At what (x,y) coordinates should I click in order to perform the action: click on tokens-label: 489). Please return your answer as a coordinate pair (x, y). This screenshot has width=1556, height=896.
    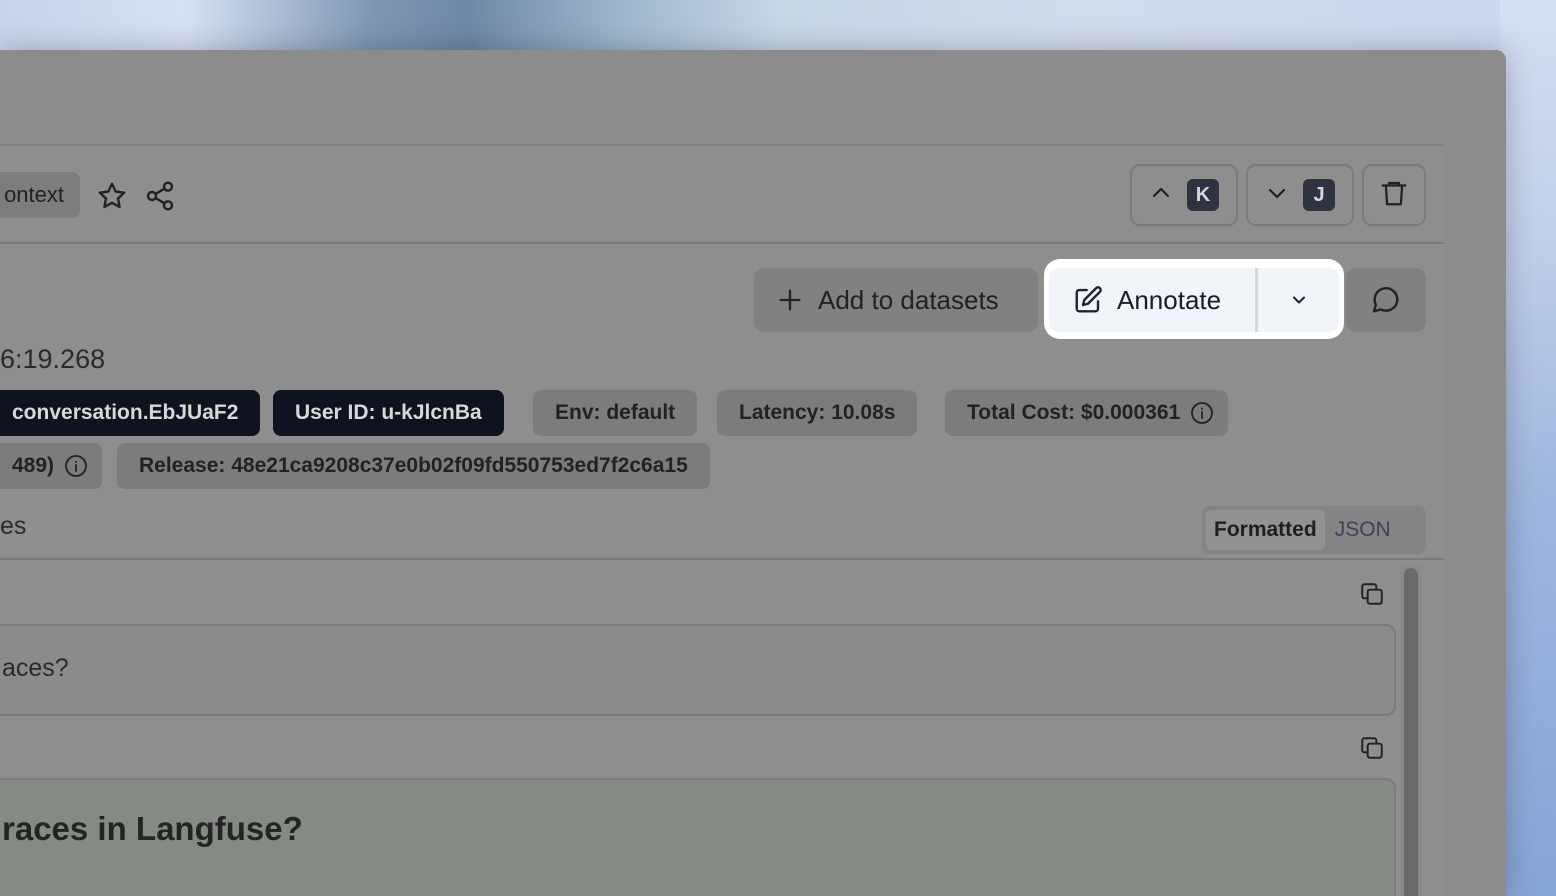
    Looking at the image, I should click on (33, 465).